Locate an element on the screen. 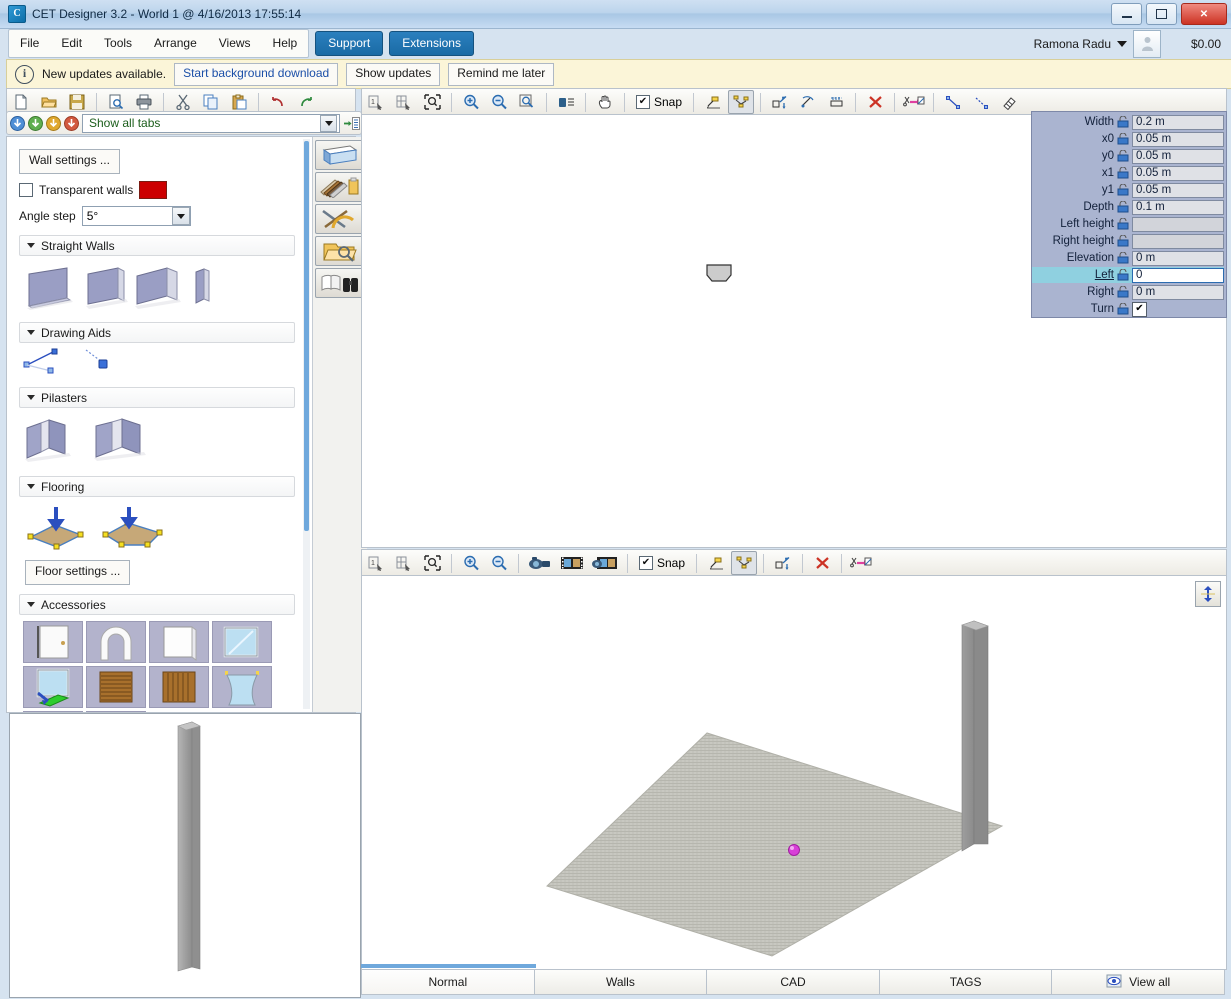 This screenshot has height=999, width=1231. extensions-button: Extensions is located at coordinates (431, 43).